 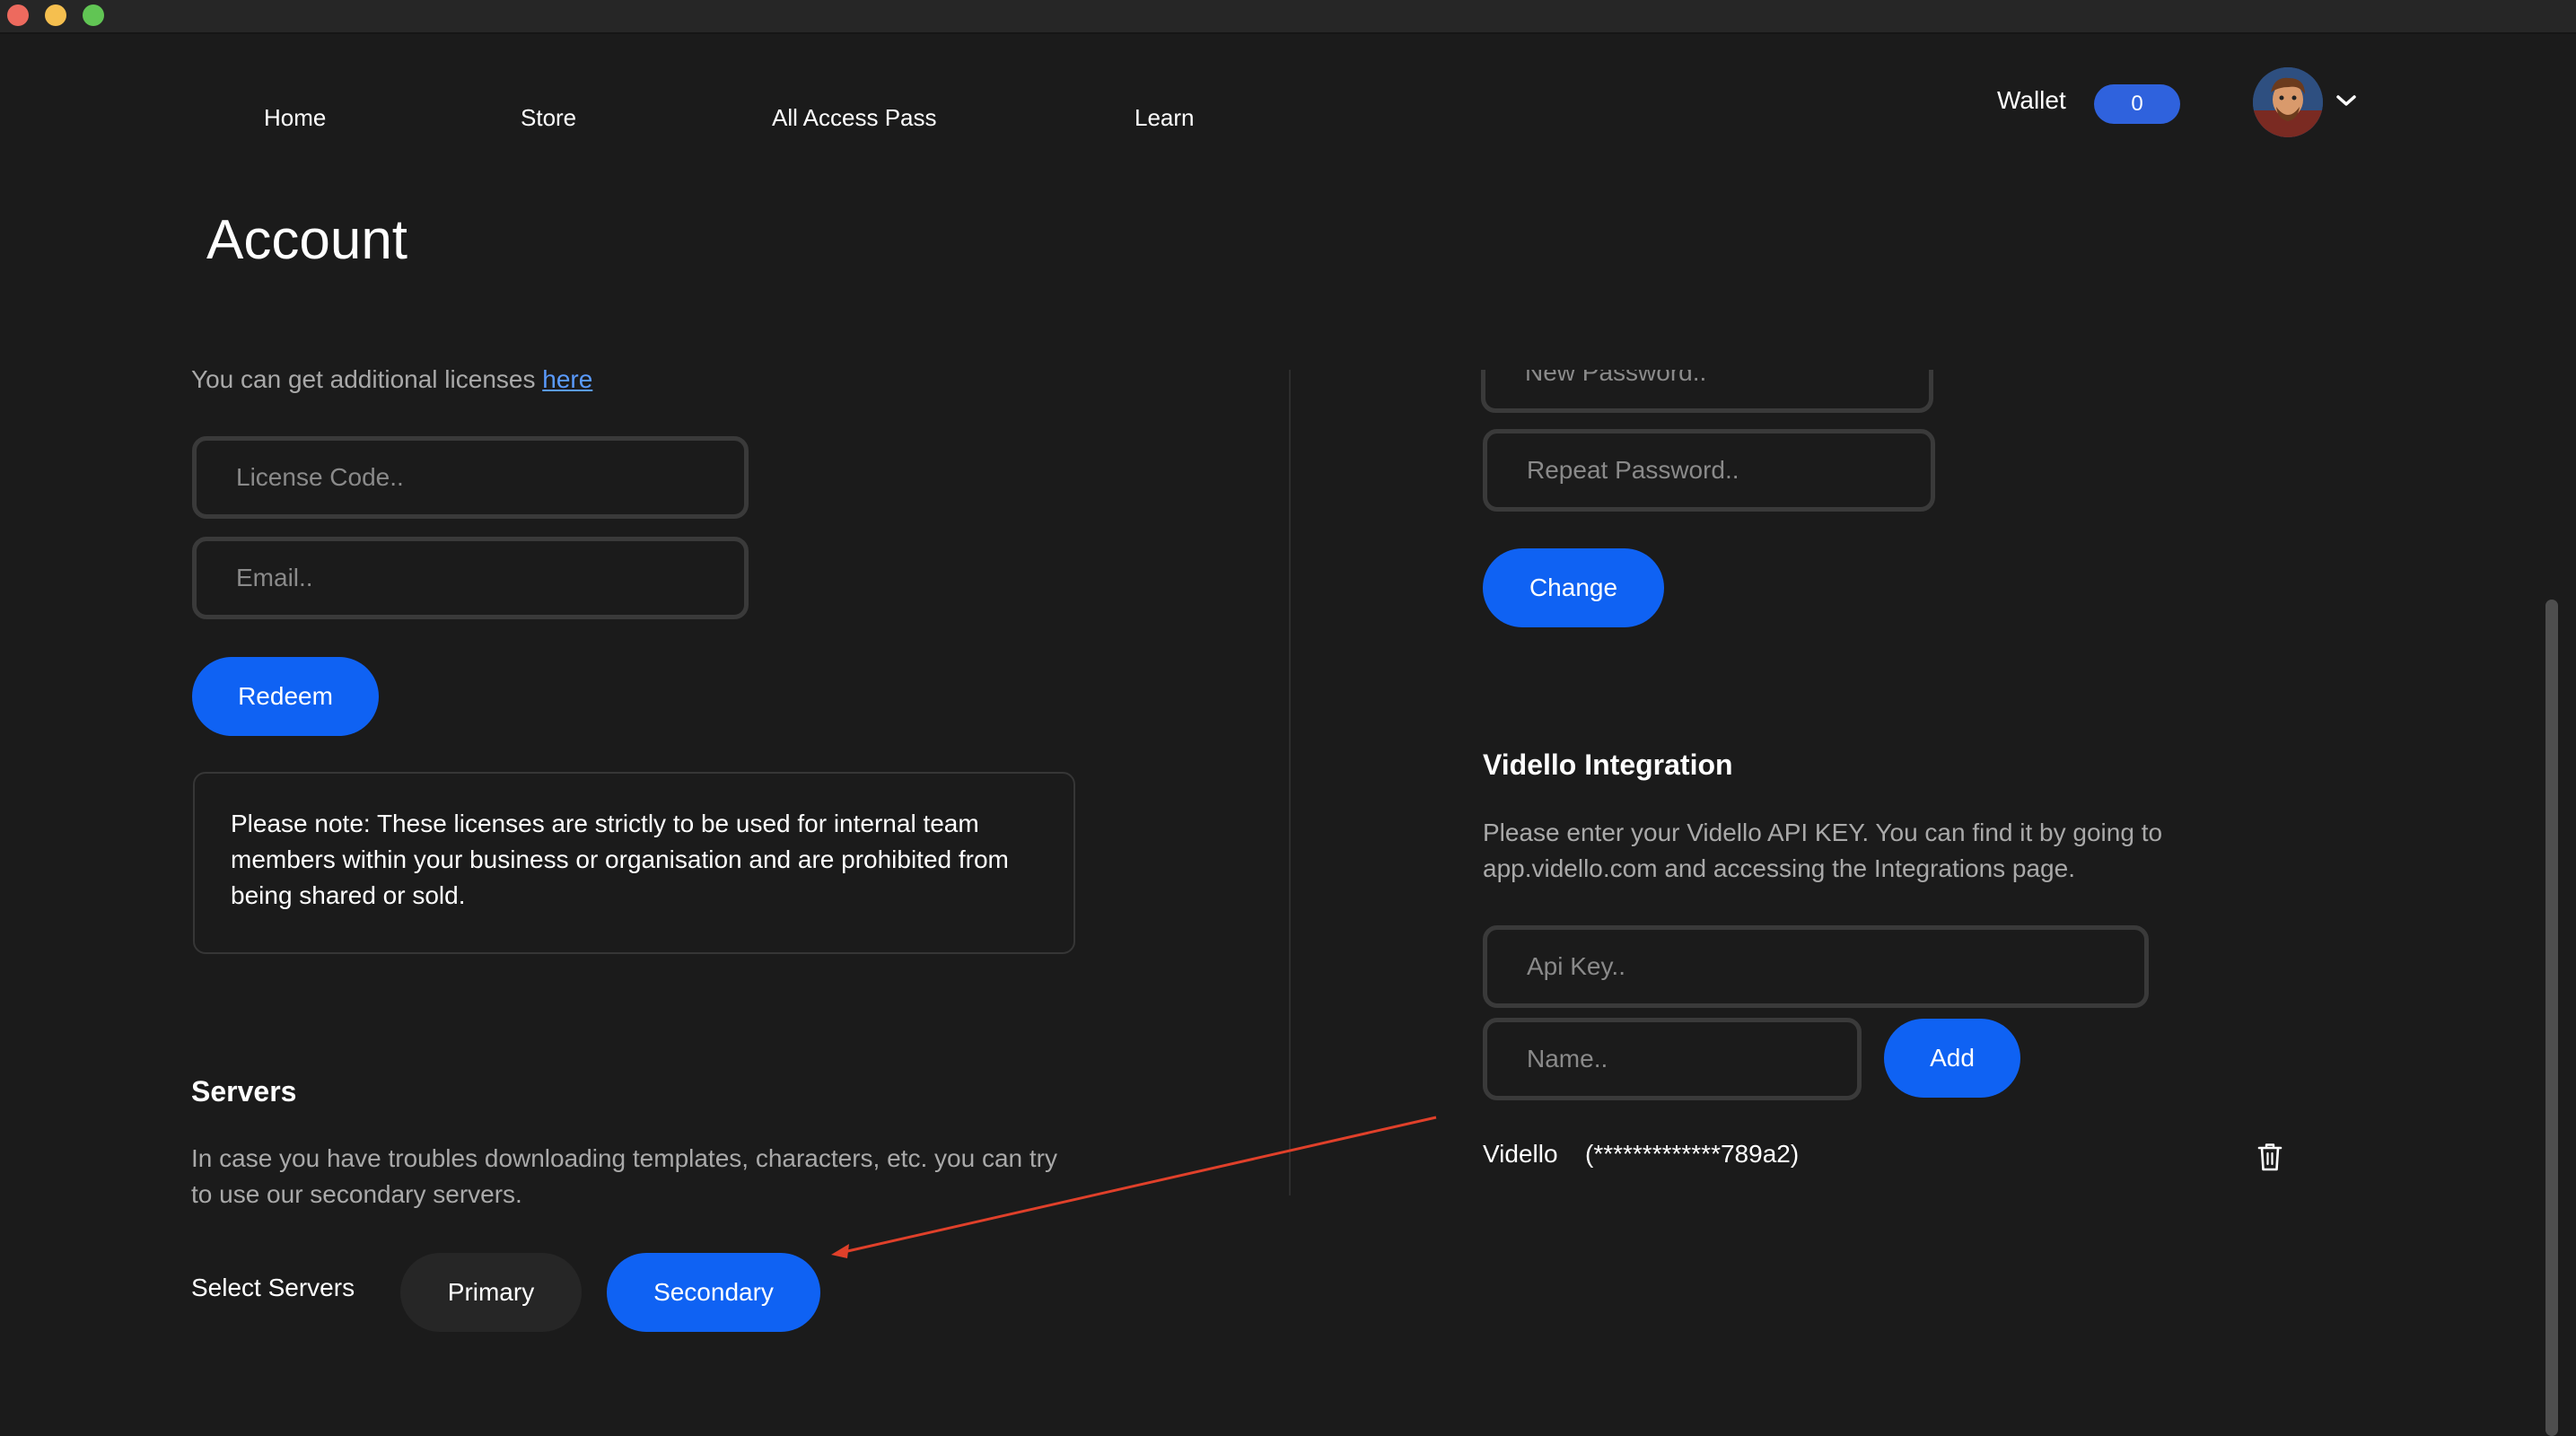 What do you see at coordinates (1134, 1187) in the screenshot?
I see `annotation-arrow` at bounding box center [1134, 1187].